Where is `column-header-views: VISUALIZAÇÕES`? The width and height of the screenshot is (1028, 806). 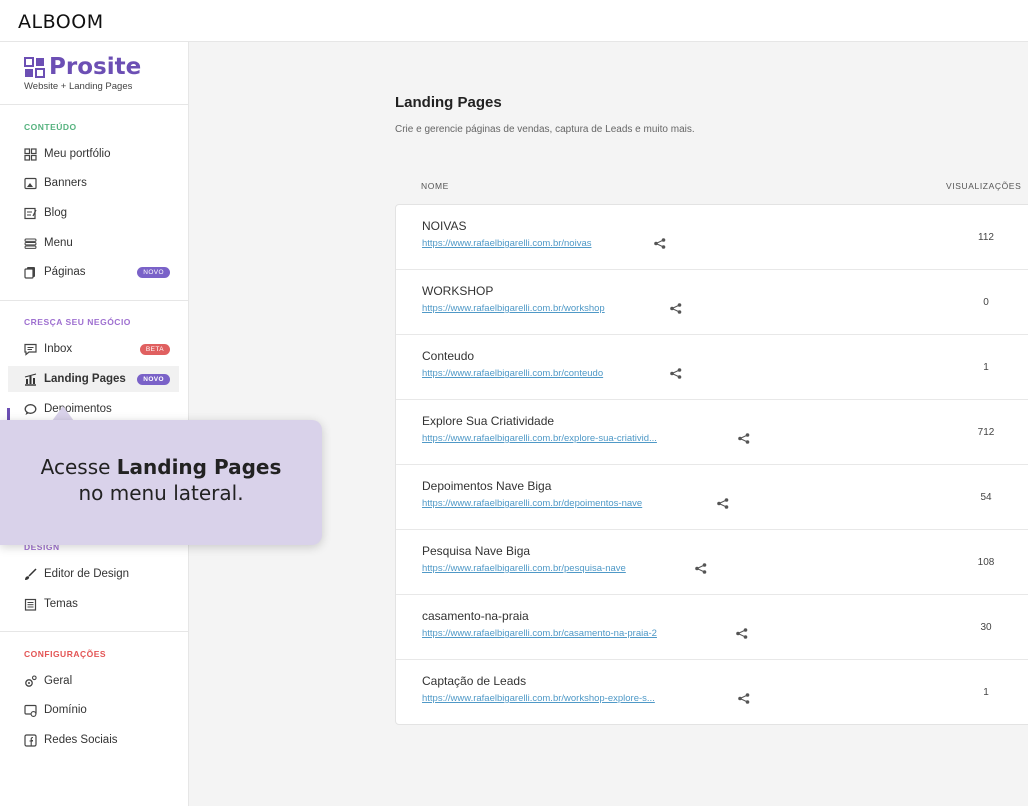 column-header-views: VISUALIZAÇÕES is located at coordinates (983, 186).